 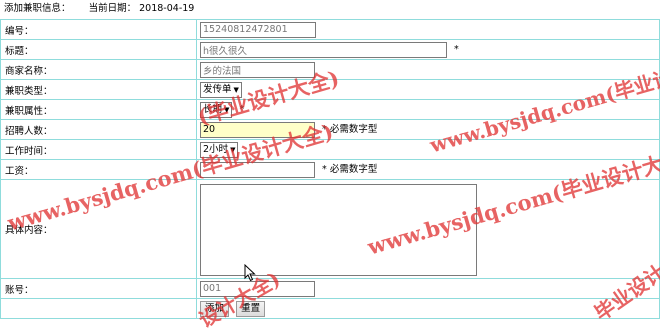 I want to click on attr-label: 兼职属性：, so click(x=99, y=109).